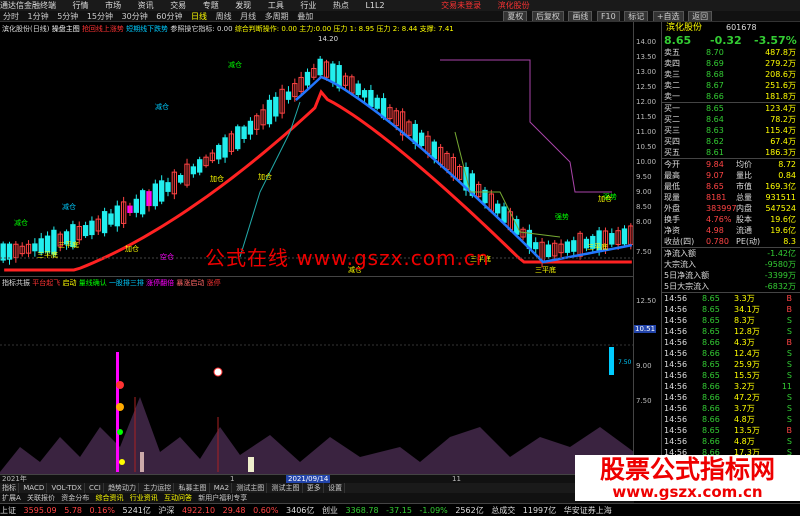 This screenshot has width=800, height=516. What do you see at coordinates (224, 16) in the screenshot?
I see `period-tab: 周线` at bounding box center [224, 16].